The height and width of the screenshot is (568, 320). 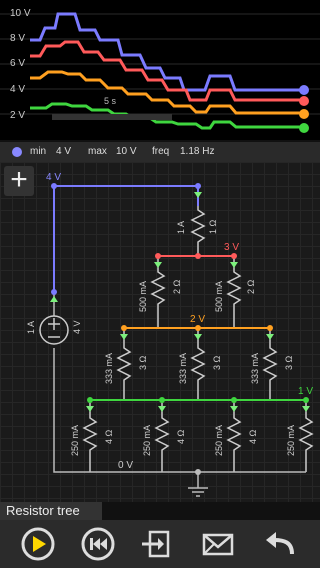 What do you see at coordinates (97, 151) in the screenshot?
I see `max-label: max` at bounding box center [97, 151].